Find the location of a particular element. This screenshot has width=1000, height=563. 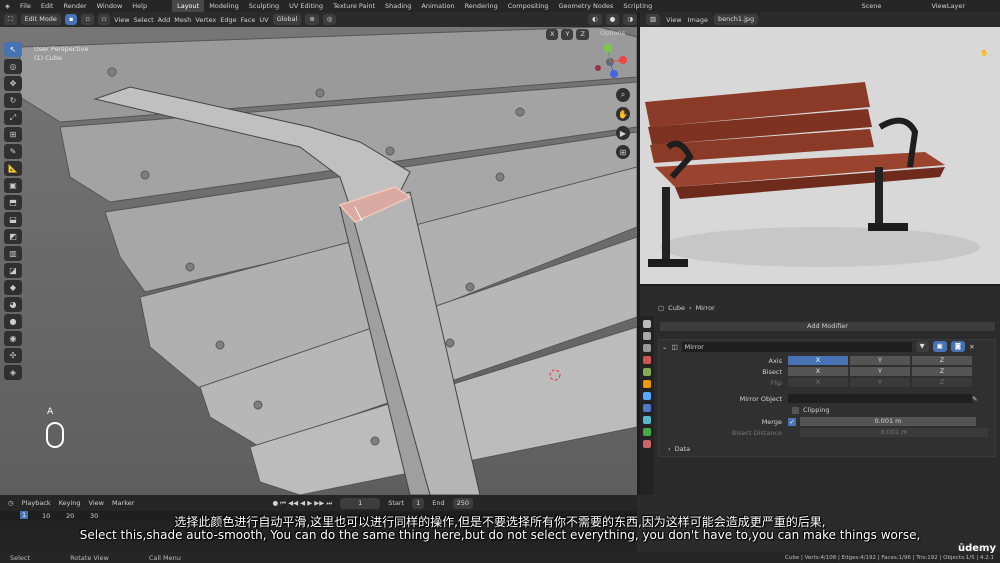

timeline-view-menu: View is located at coordinates (96, 503).